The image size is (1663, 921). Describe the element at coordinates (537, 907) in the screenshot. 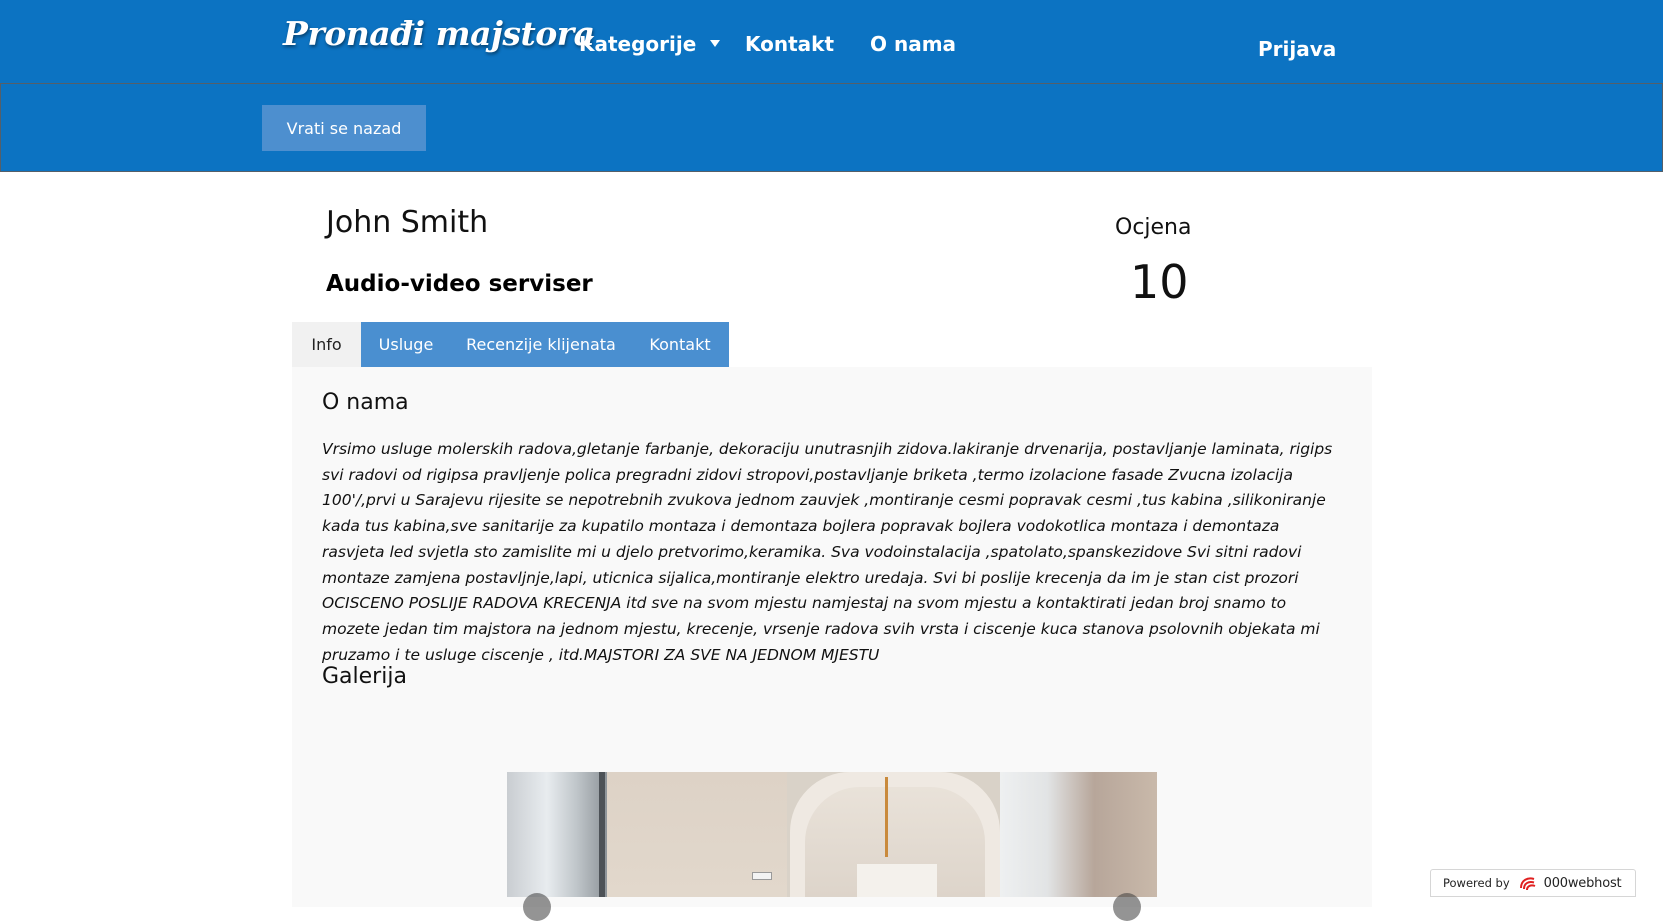

I see `gallery-prev-arrow-icon` at that location.